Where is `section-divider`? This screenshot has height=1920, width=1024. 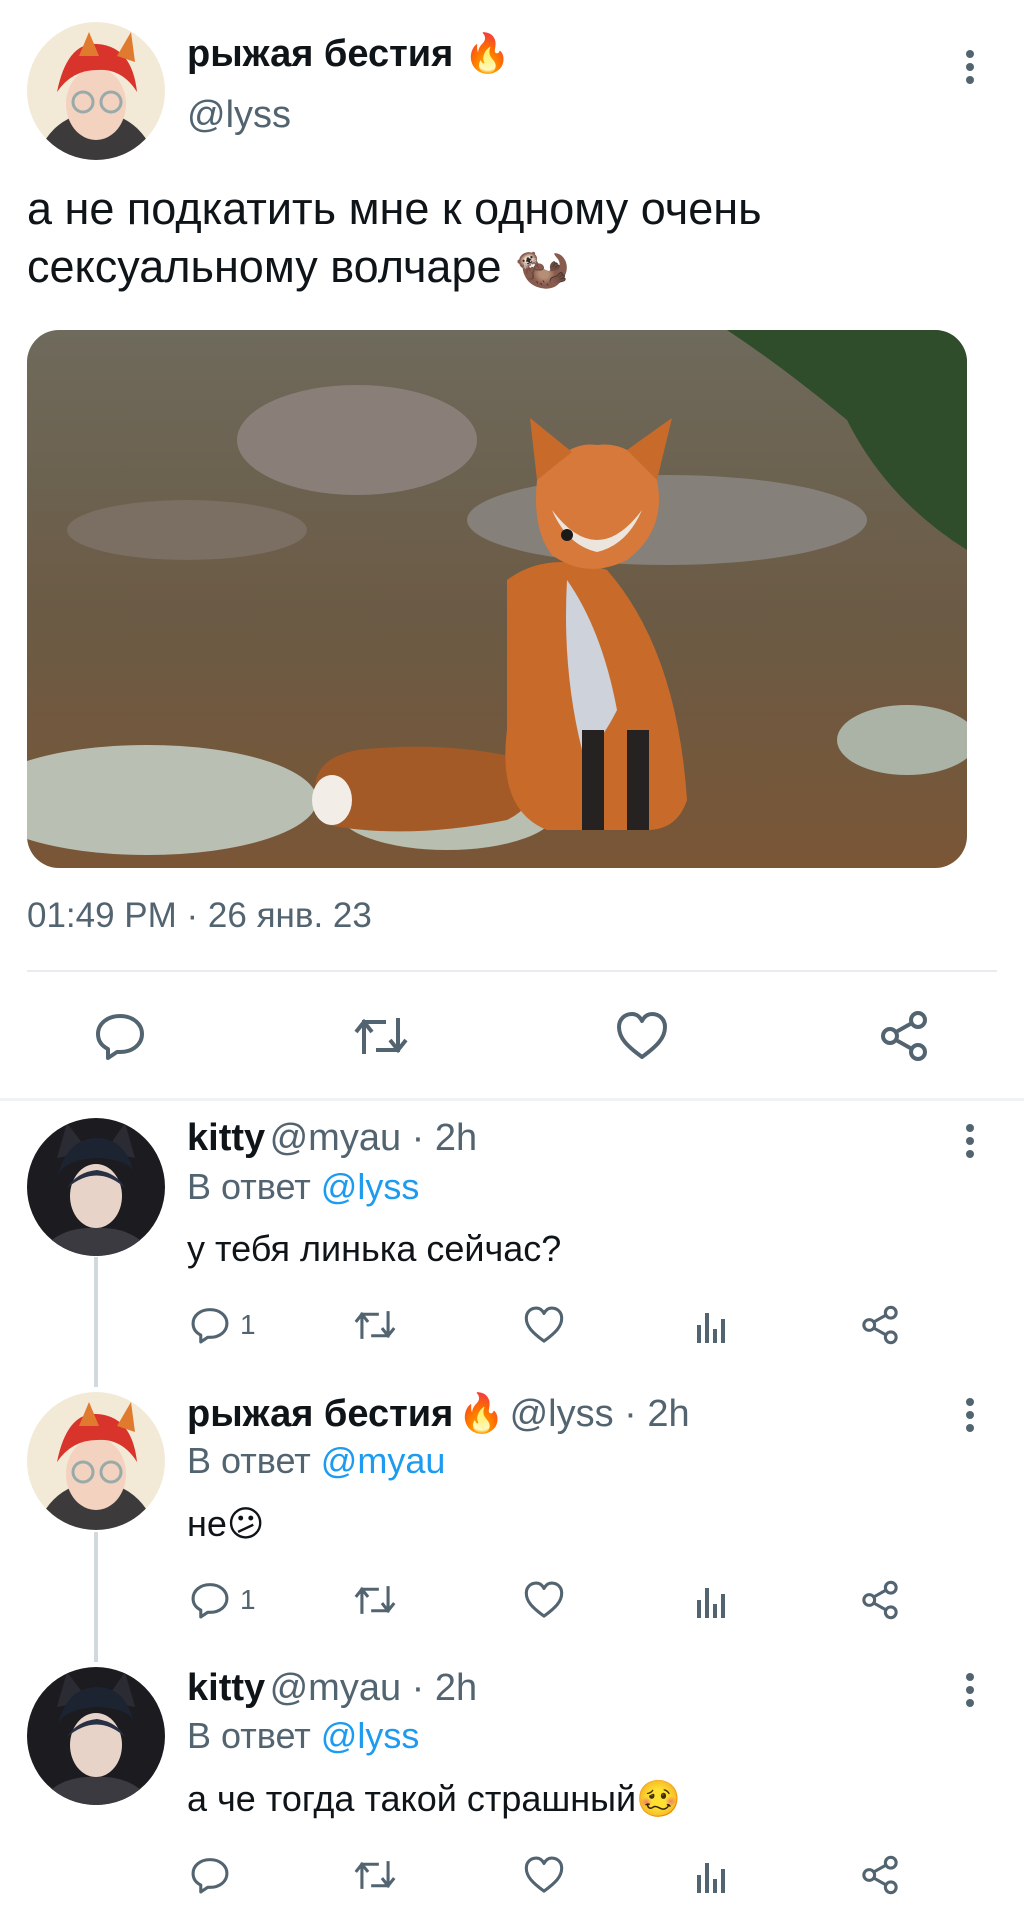 section-divider is located at coordinates (512, 1099).